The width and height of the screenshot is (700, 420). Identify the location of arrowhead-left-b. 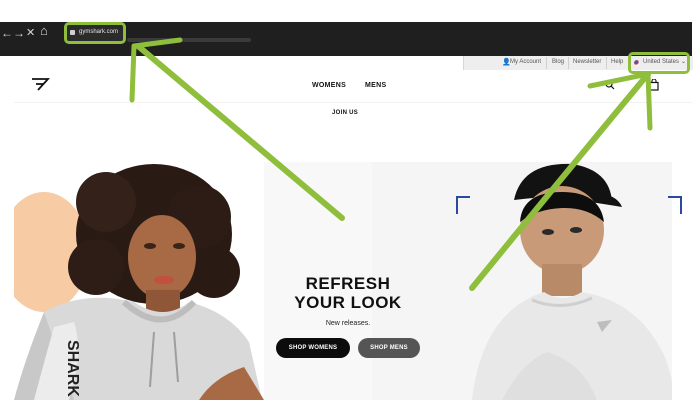
(133, 73).